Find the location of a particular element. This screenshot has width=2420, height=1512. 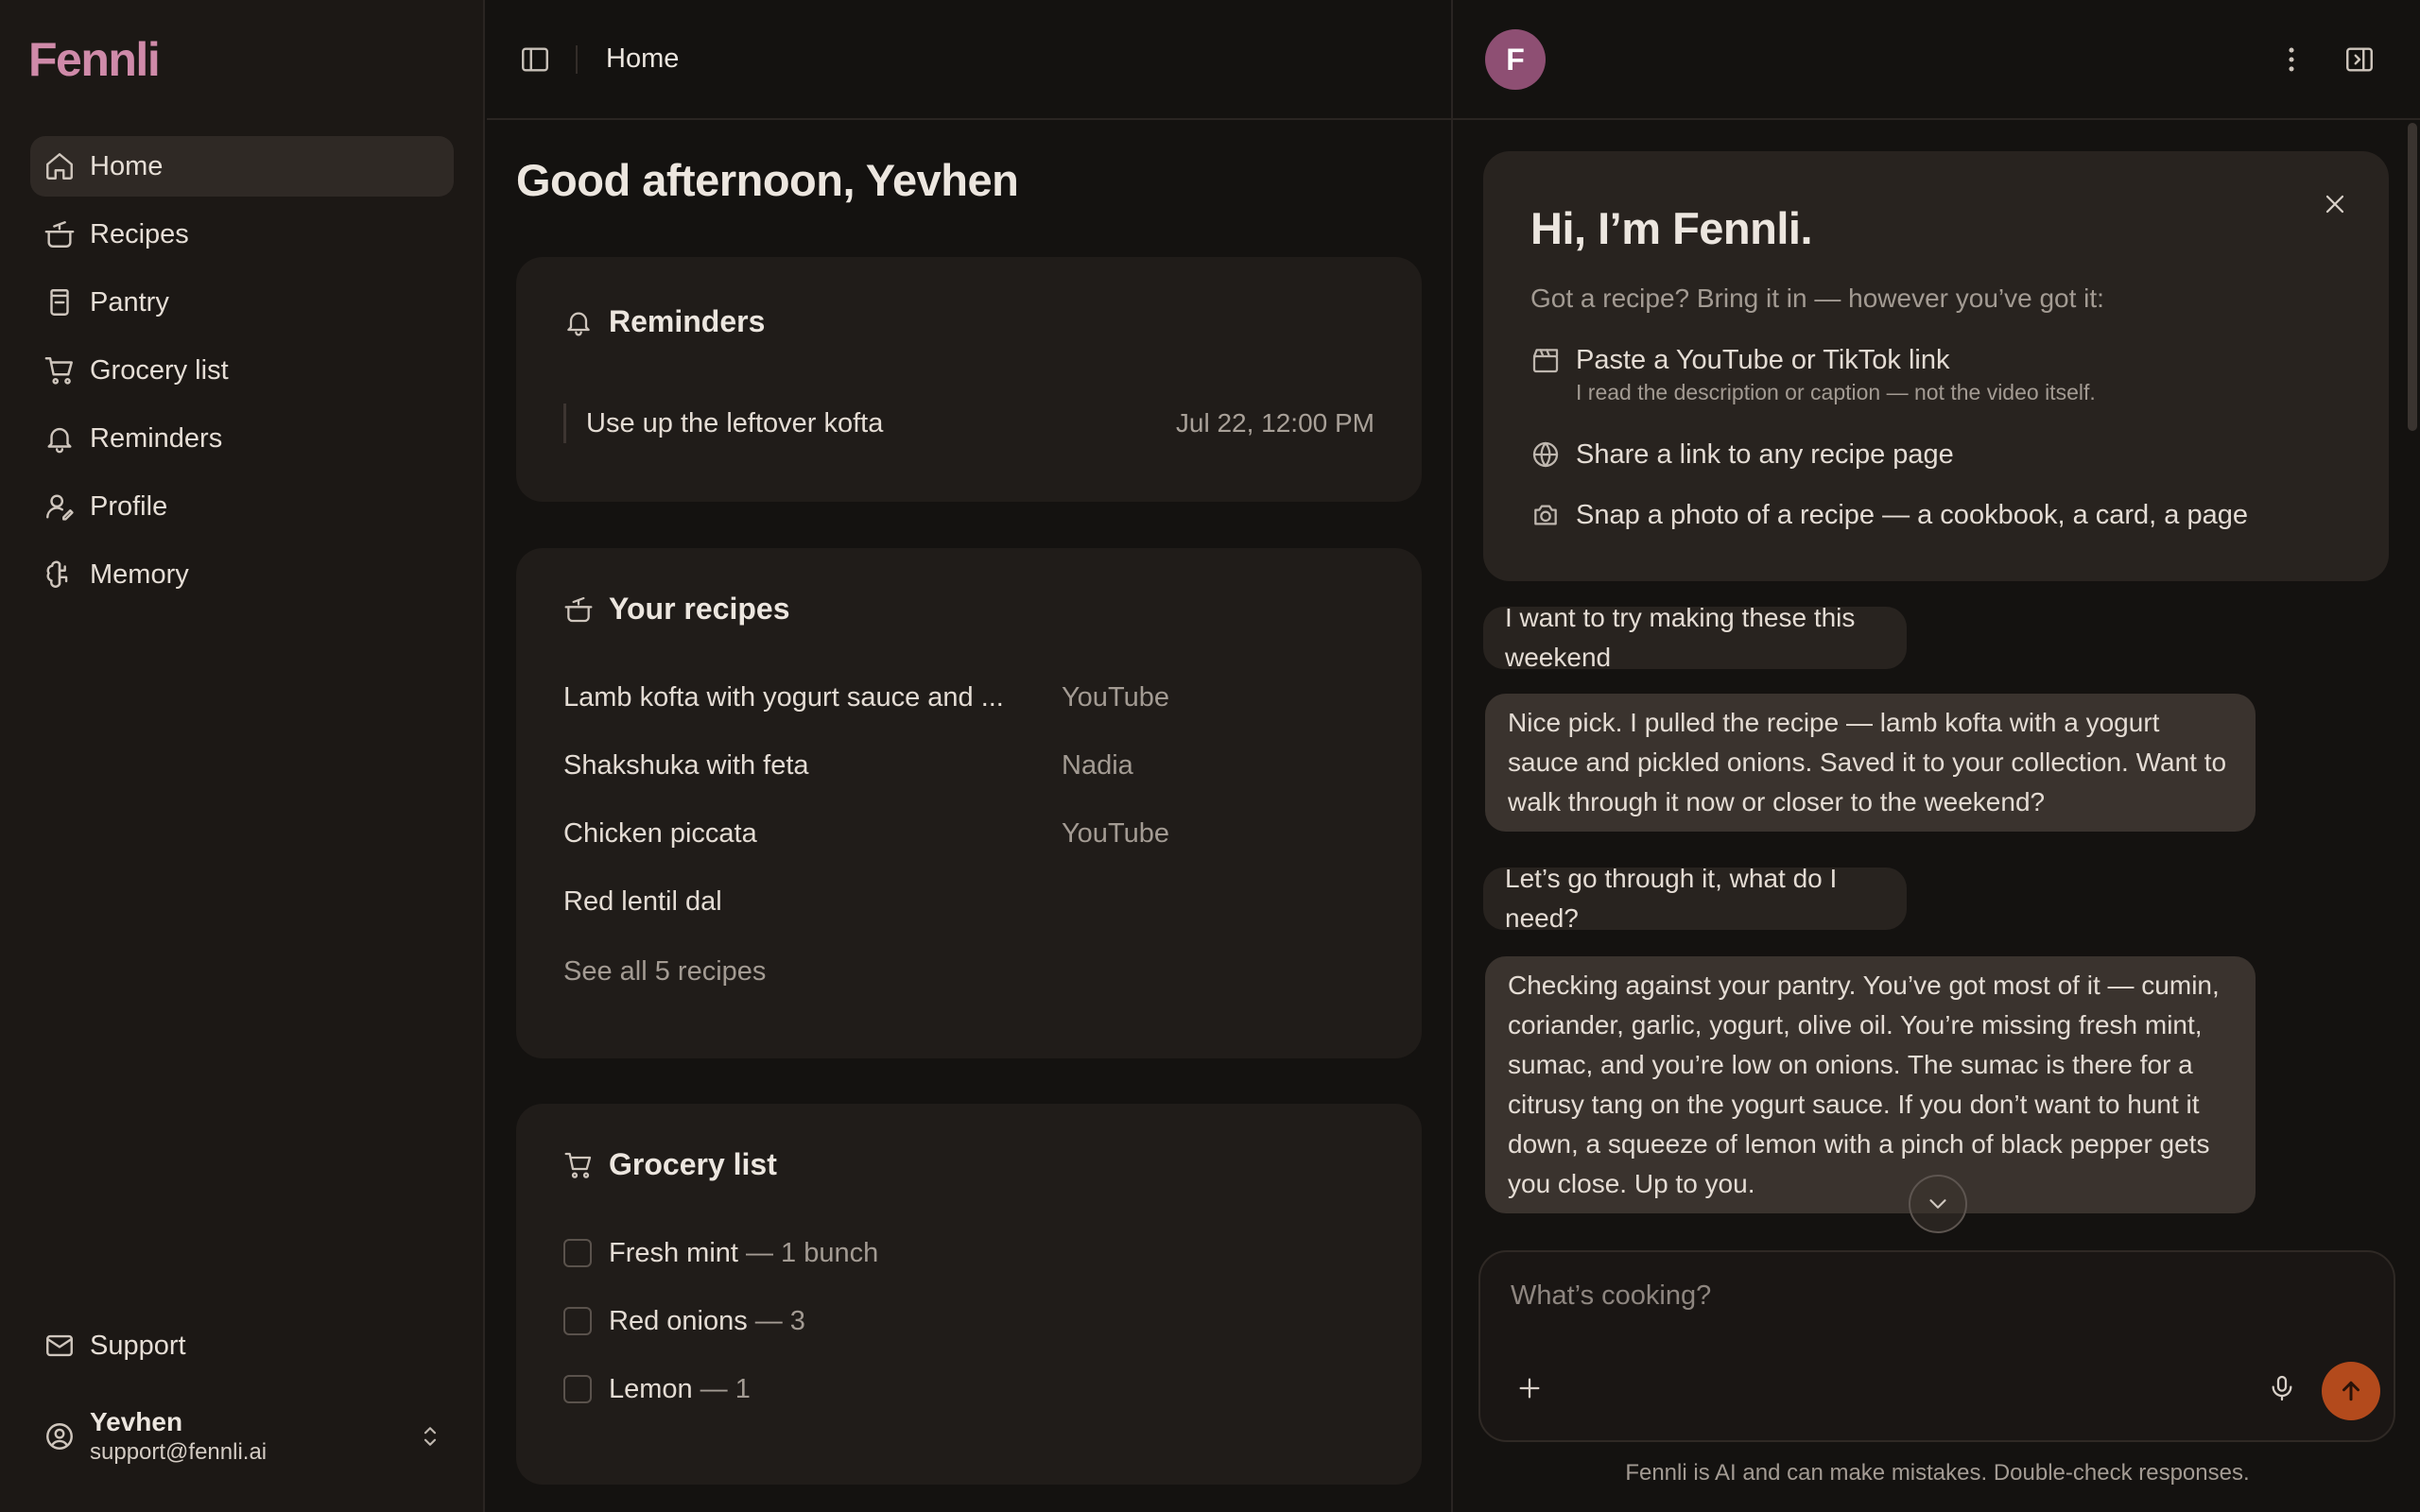

send-button is located at coordinates (2351, 1391).